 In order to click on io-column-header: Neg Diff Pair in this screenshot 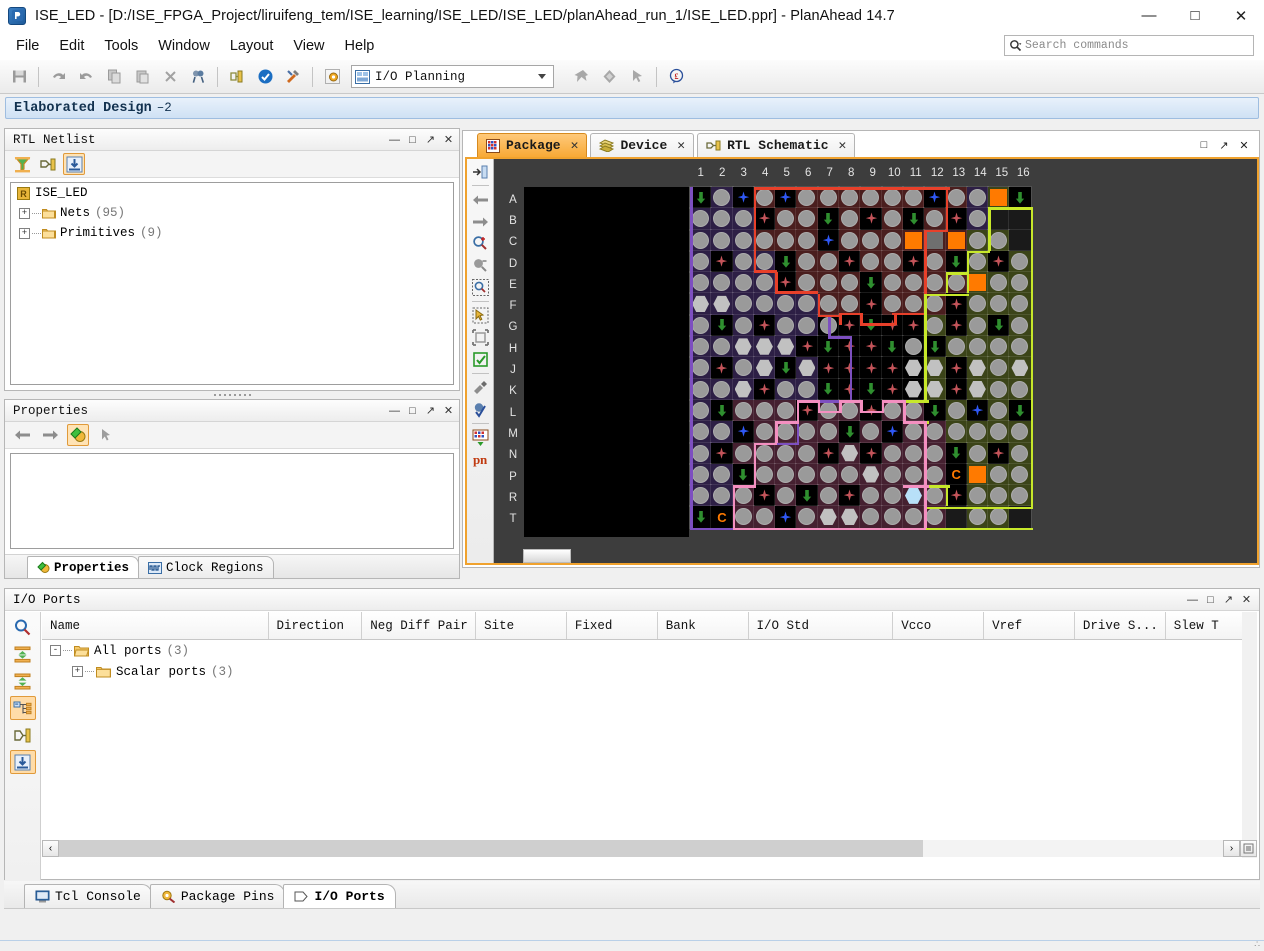, I will do `click(419, 625)`.